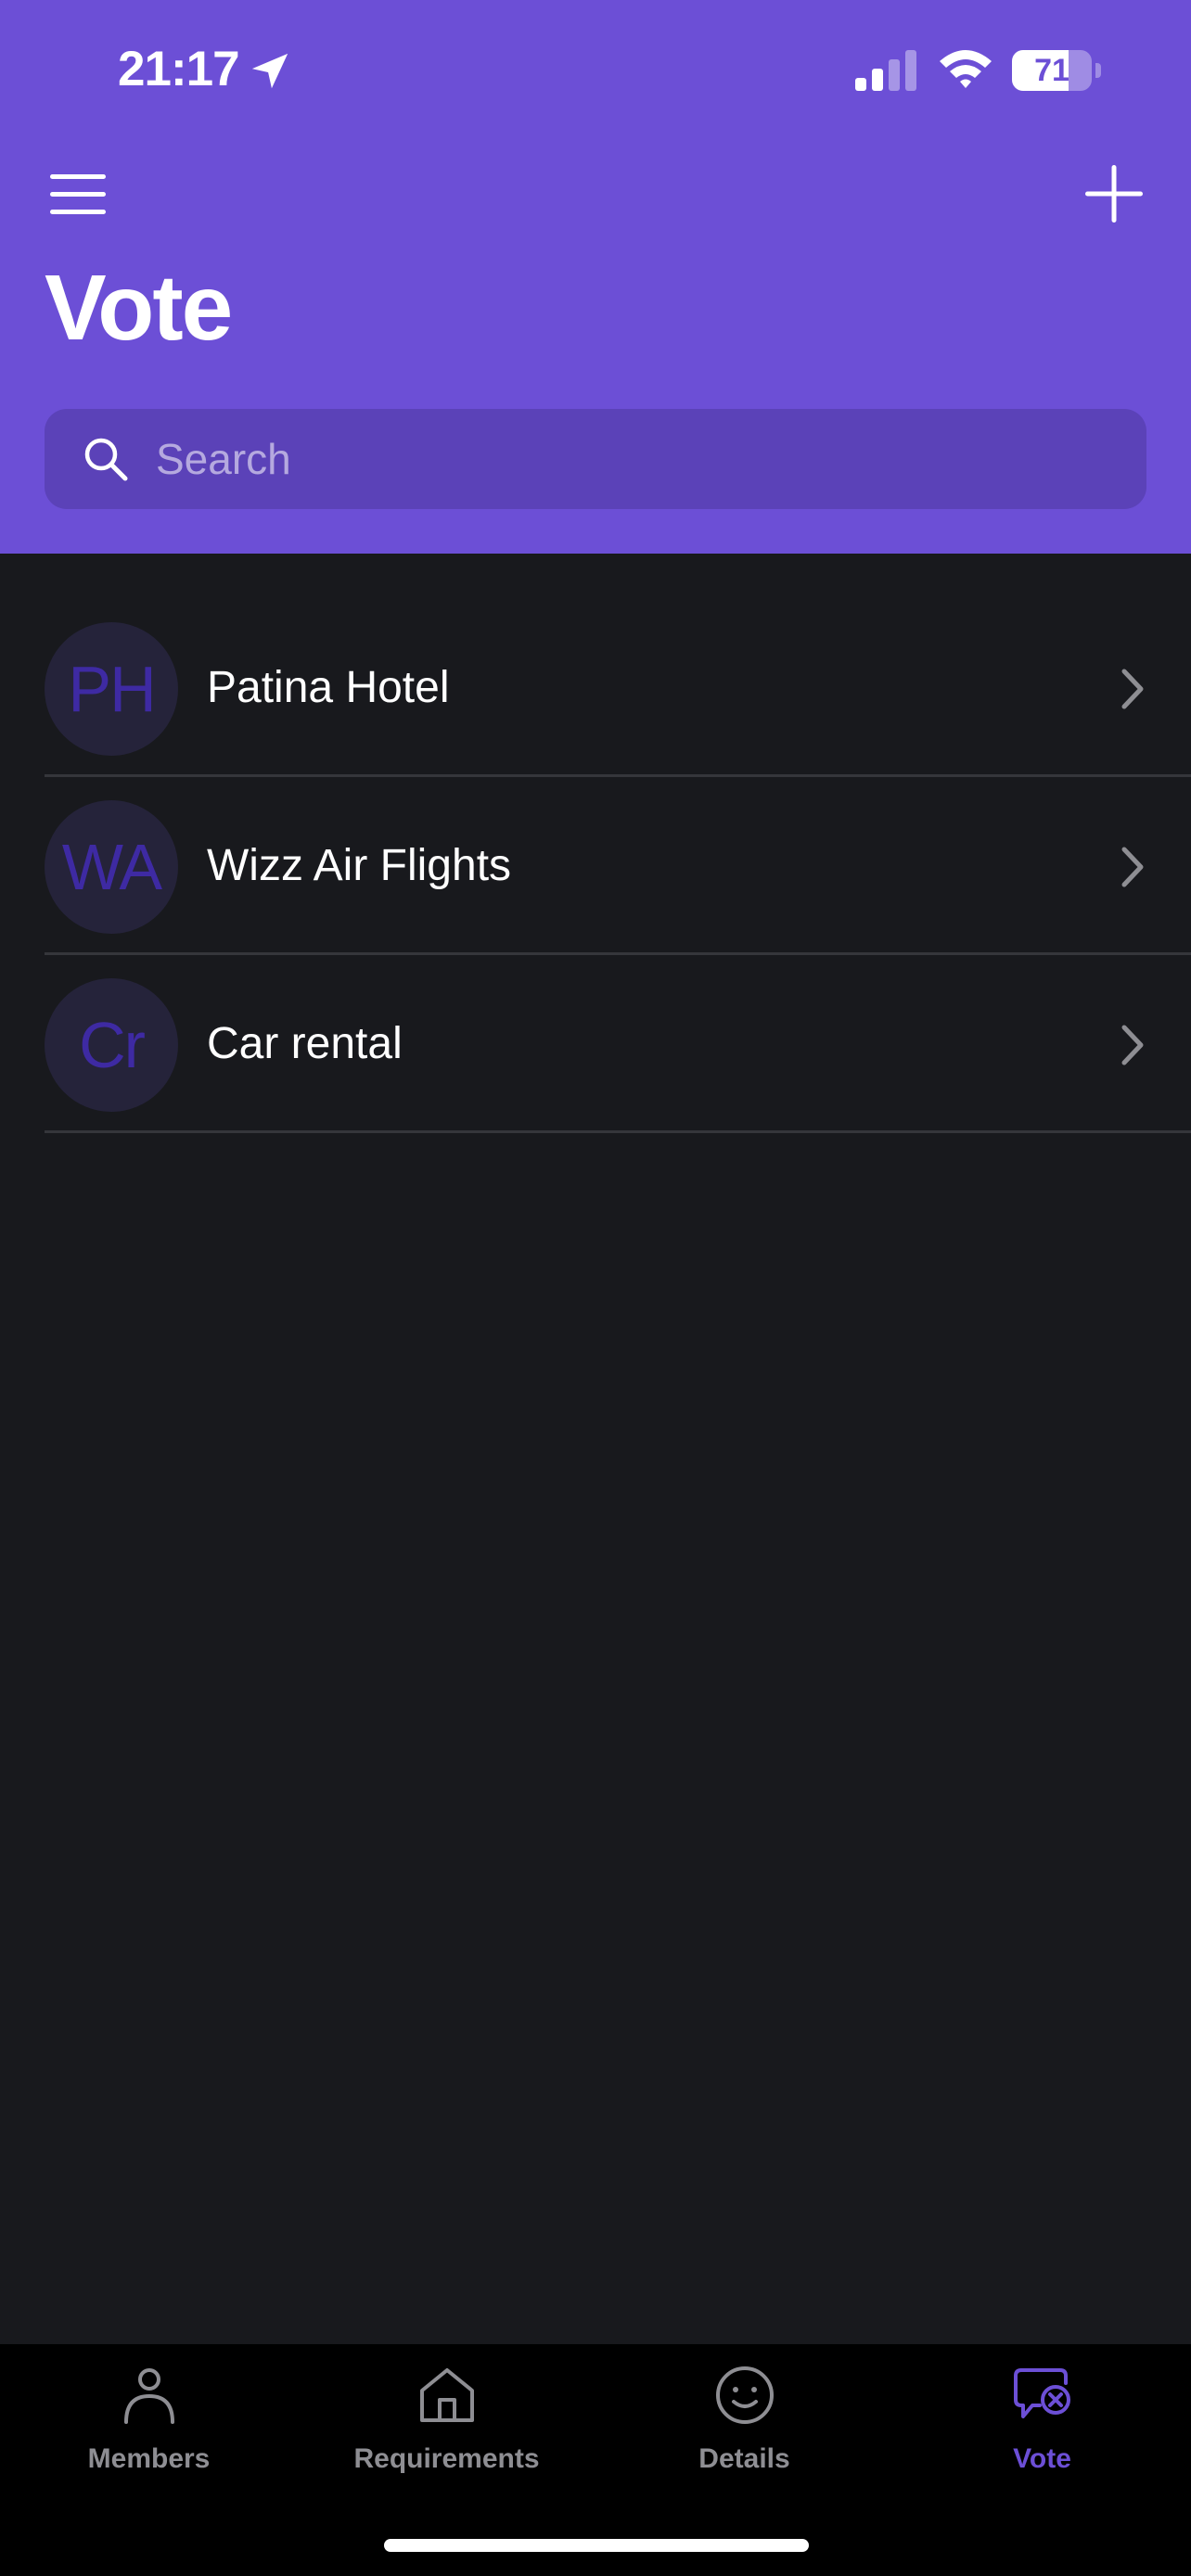  I want to click on tab-label: Details, so click(744, 2459).